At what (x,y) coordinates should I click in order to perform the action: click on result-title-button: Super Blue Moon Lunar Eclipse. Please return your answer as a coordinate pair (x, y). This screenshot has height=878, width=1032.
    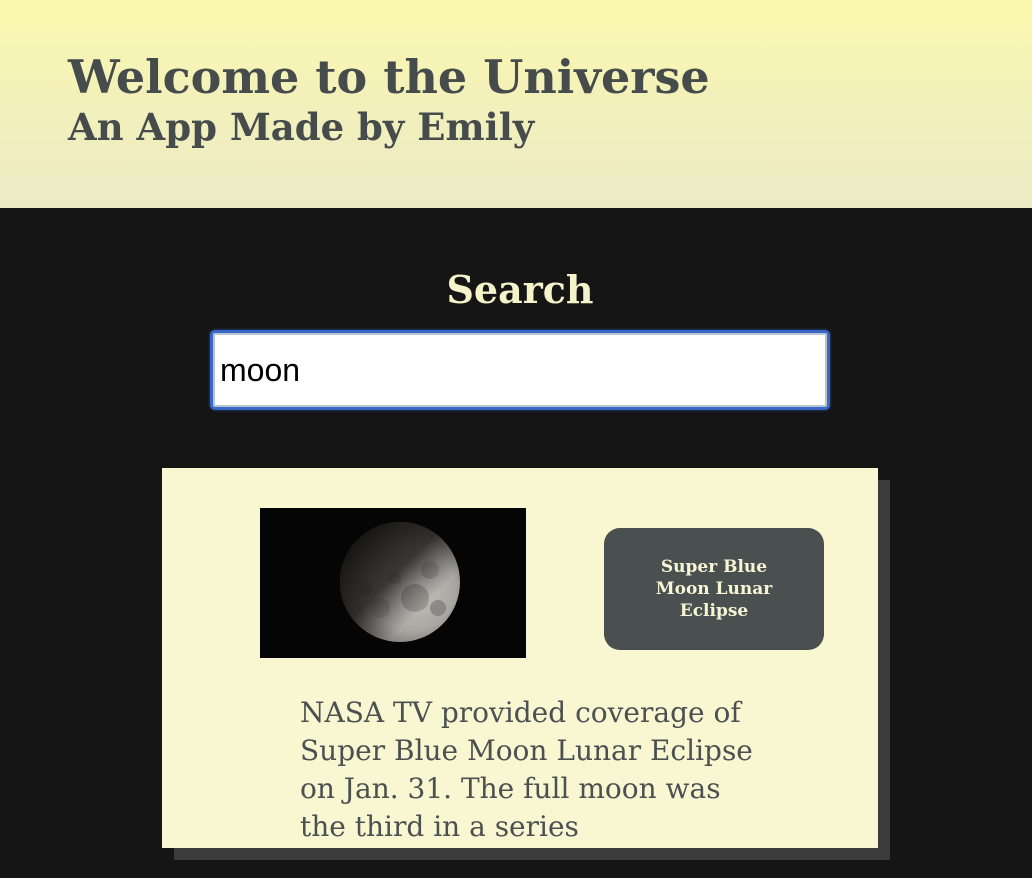
    Looking at the image, I should click on (714, 589).